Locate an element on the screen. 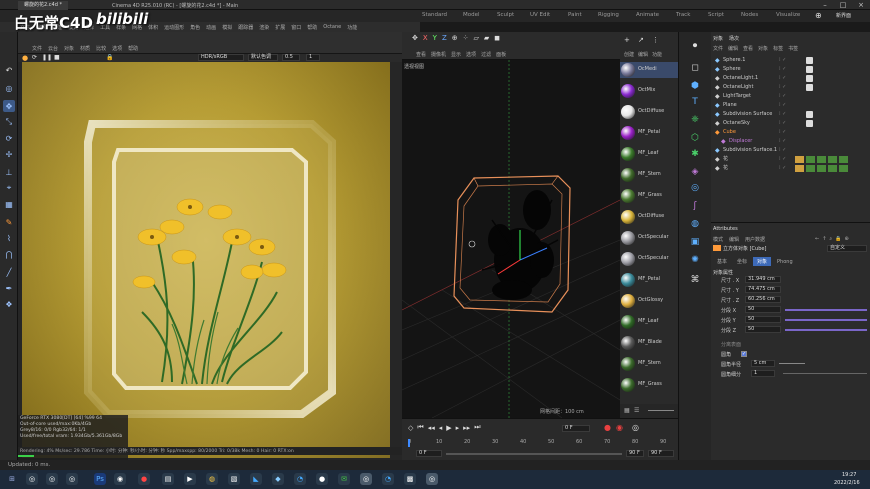 This screenshot has height=489, width=870. lv-menu-compare: 比较 is located at coordinates (101, 48).